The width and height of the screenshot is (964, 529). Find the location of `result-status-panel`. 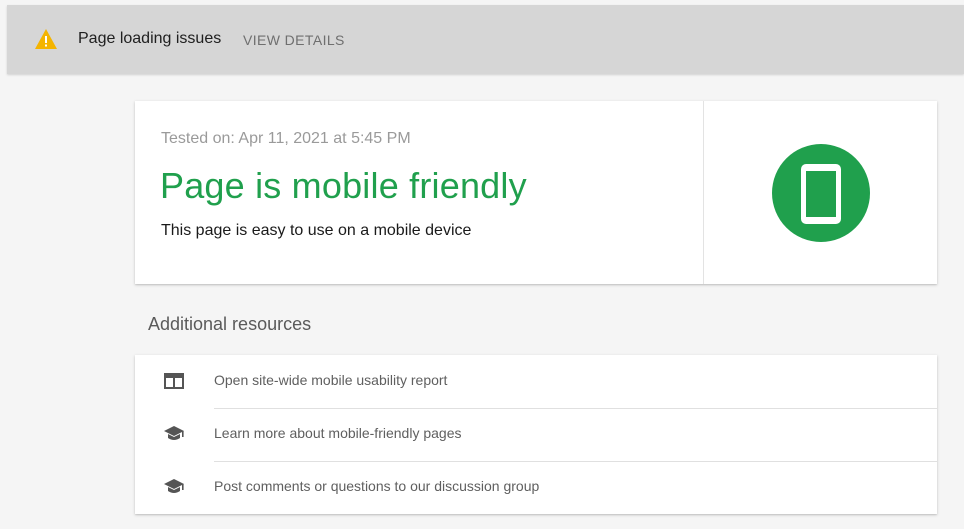

result-status-panel is located at coordinates (820, 192).